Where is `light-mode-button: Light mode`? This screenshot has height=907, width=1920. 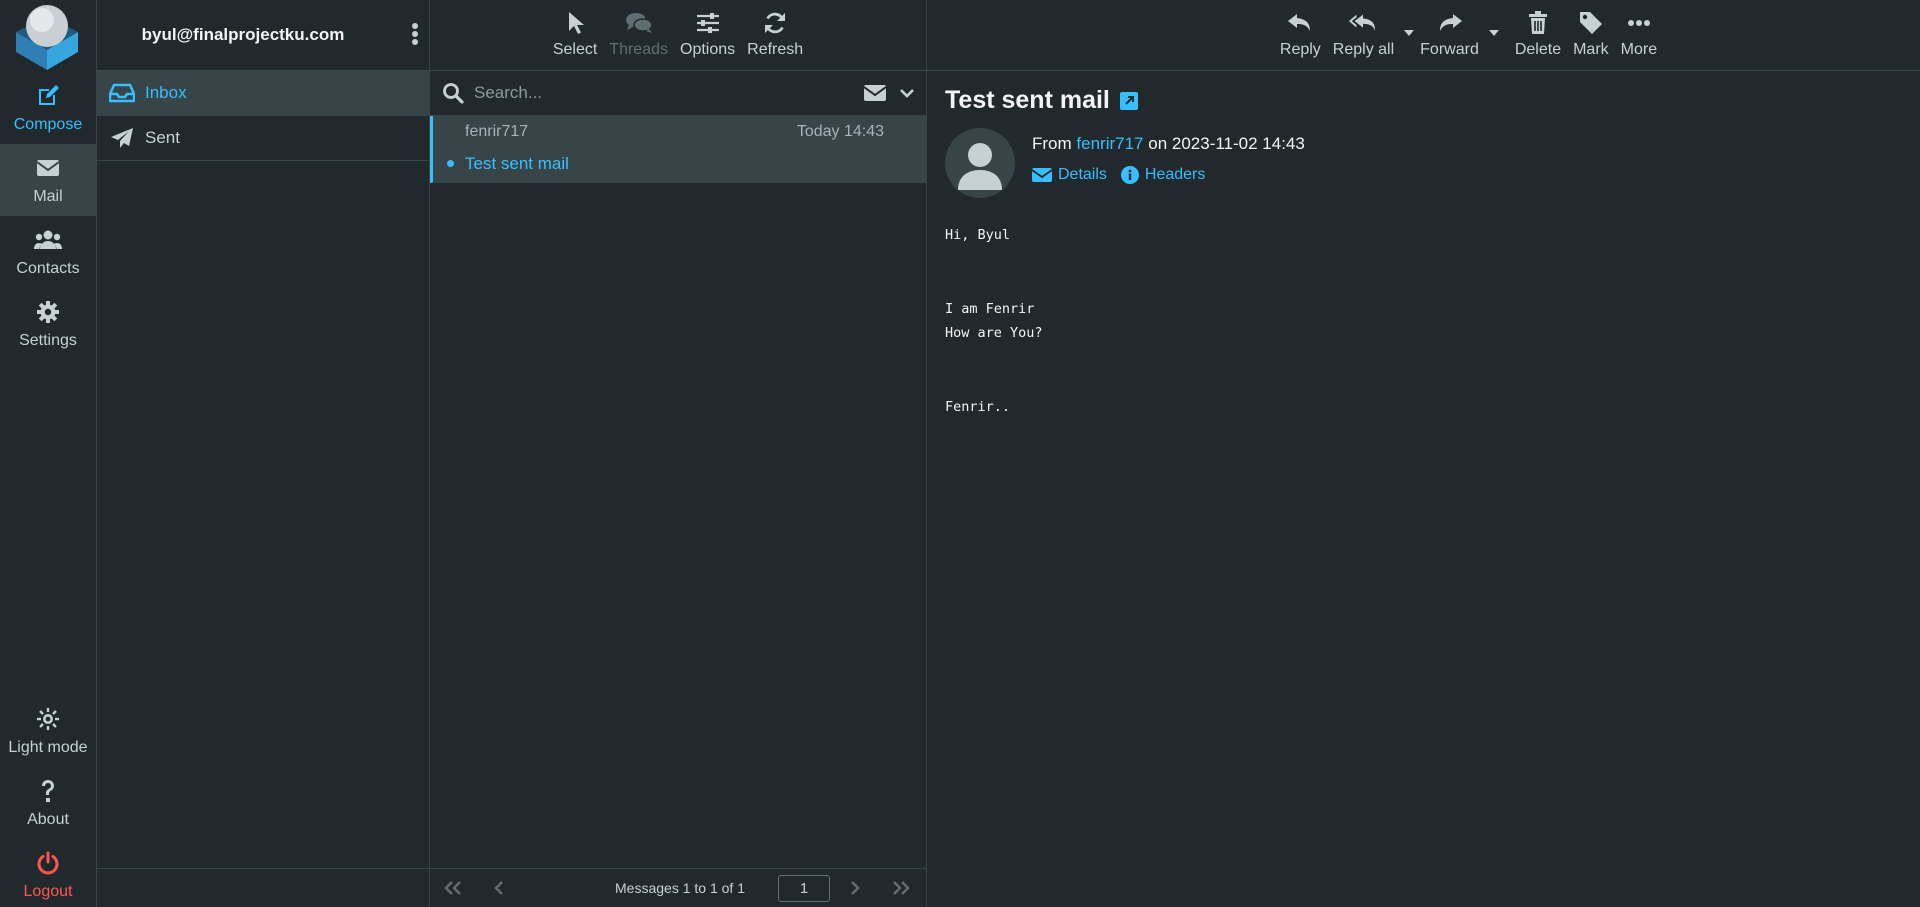
light-mode-button: Light mode is located at coordinates (48, 731).